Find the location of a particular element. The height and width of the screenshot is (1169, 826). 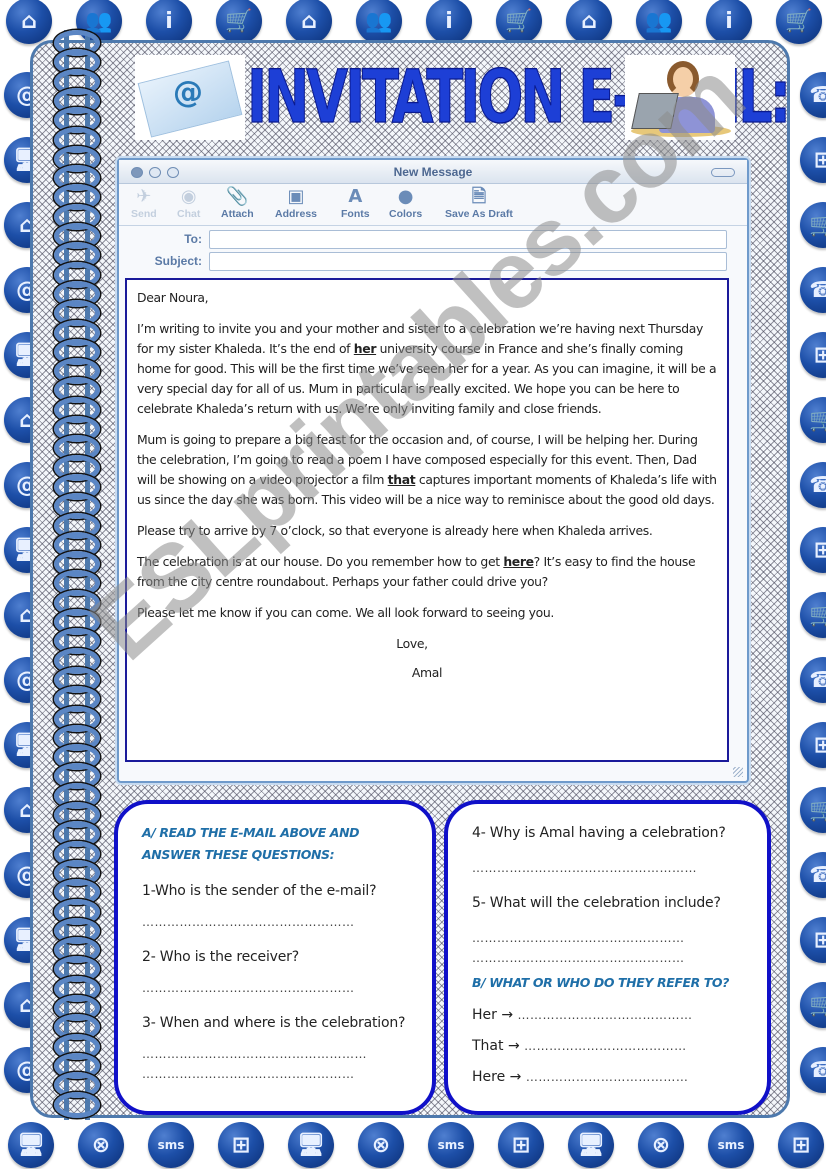

toolbar-button-label: Address is located at coordinates (296, 214).